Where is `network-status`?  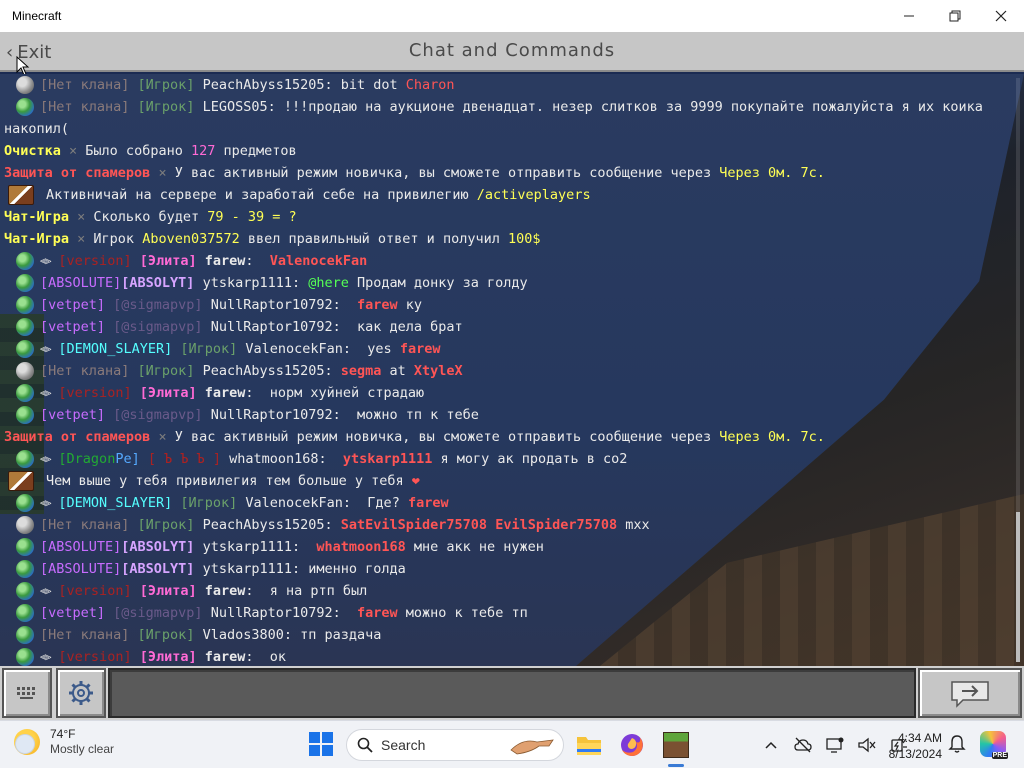
network-status is located at coordinates (803, 745).